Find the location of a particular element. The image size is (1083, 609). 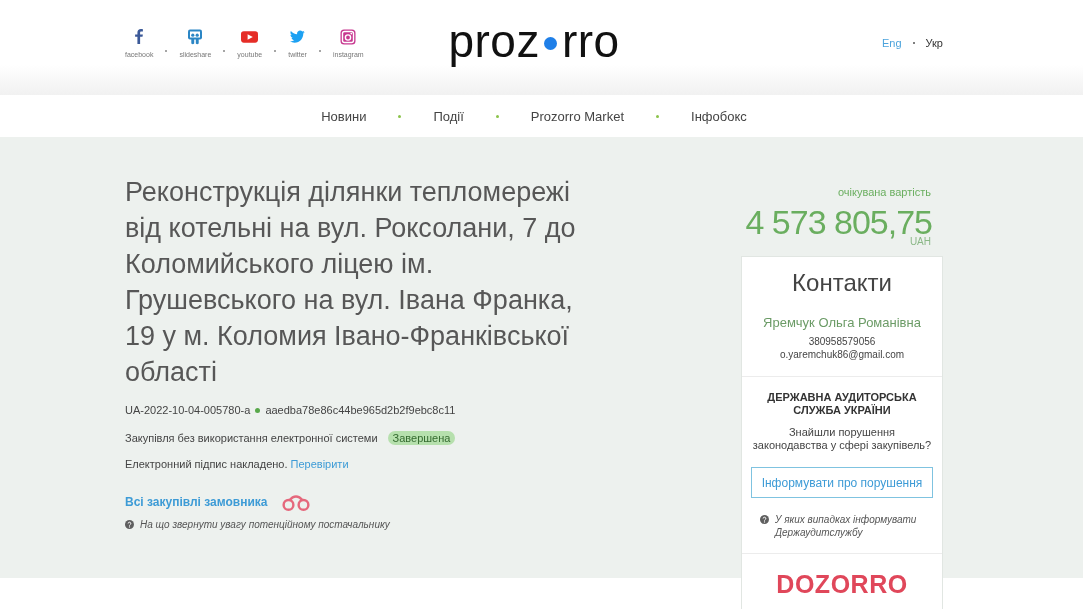

play-icon is located at coordinates (250, 37).